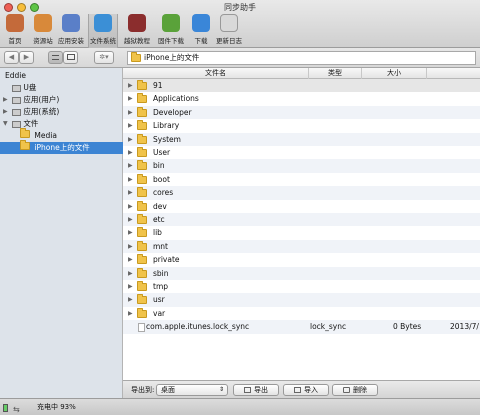 The height and width of the screenshot is (415, 480). What do you see at coordinates (301, 125) in the screenshot?
I see `list-item: ▶ Library` at bounding box center [301, 125].